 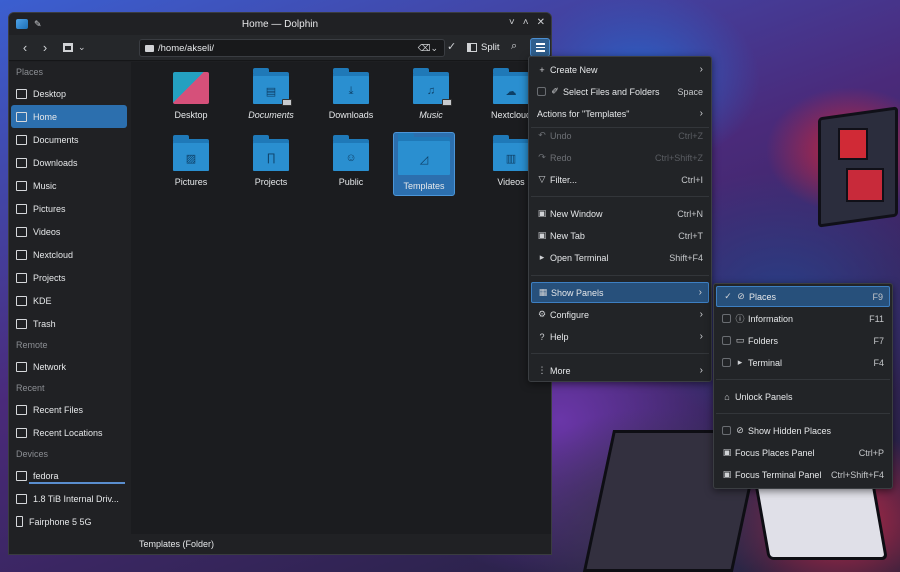 I want to click on recent-locations-icon, so click(x=21, y=432).